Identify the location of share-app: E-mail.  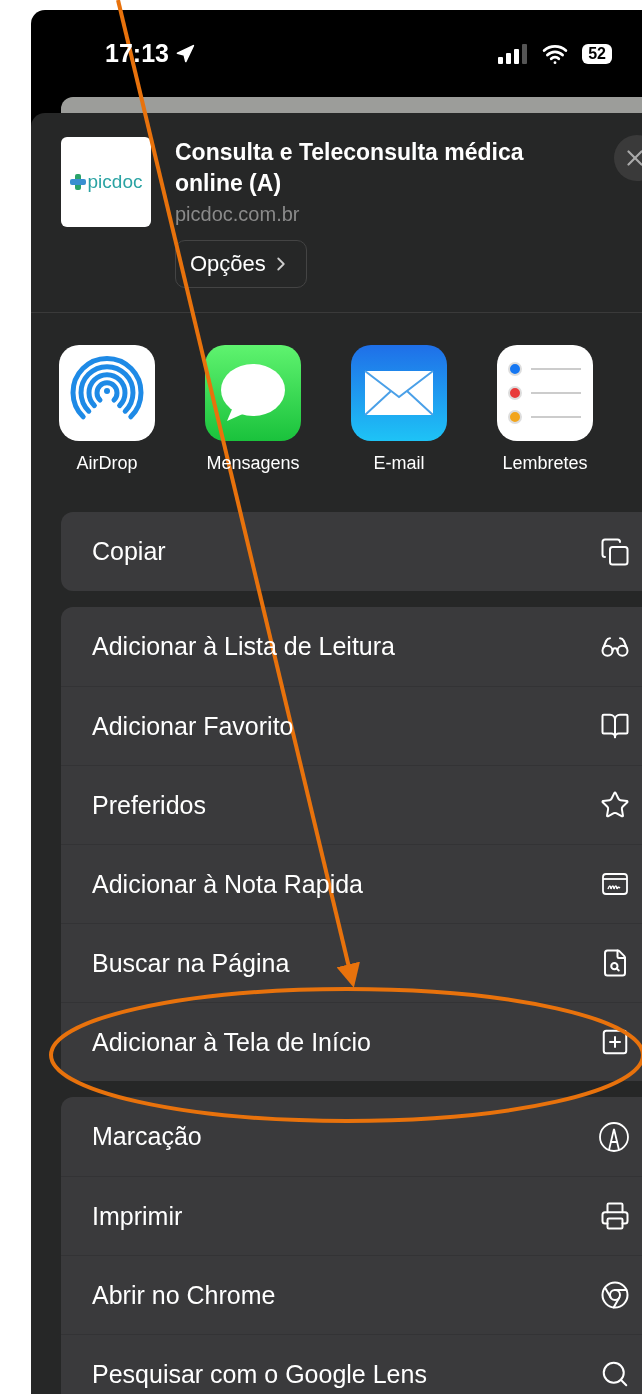
(399, 409).